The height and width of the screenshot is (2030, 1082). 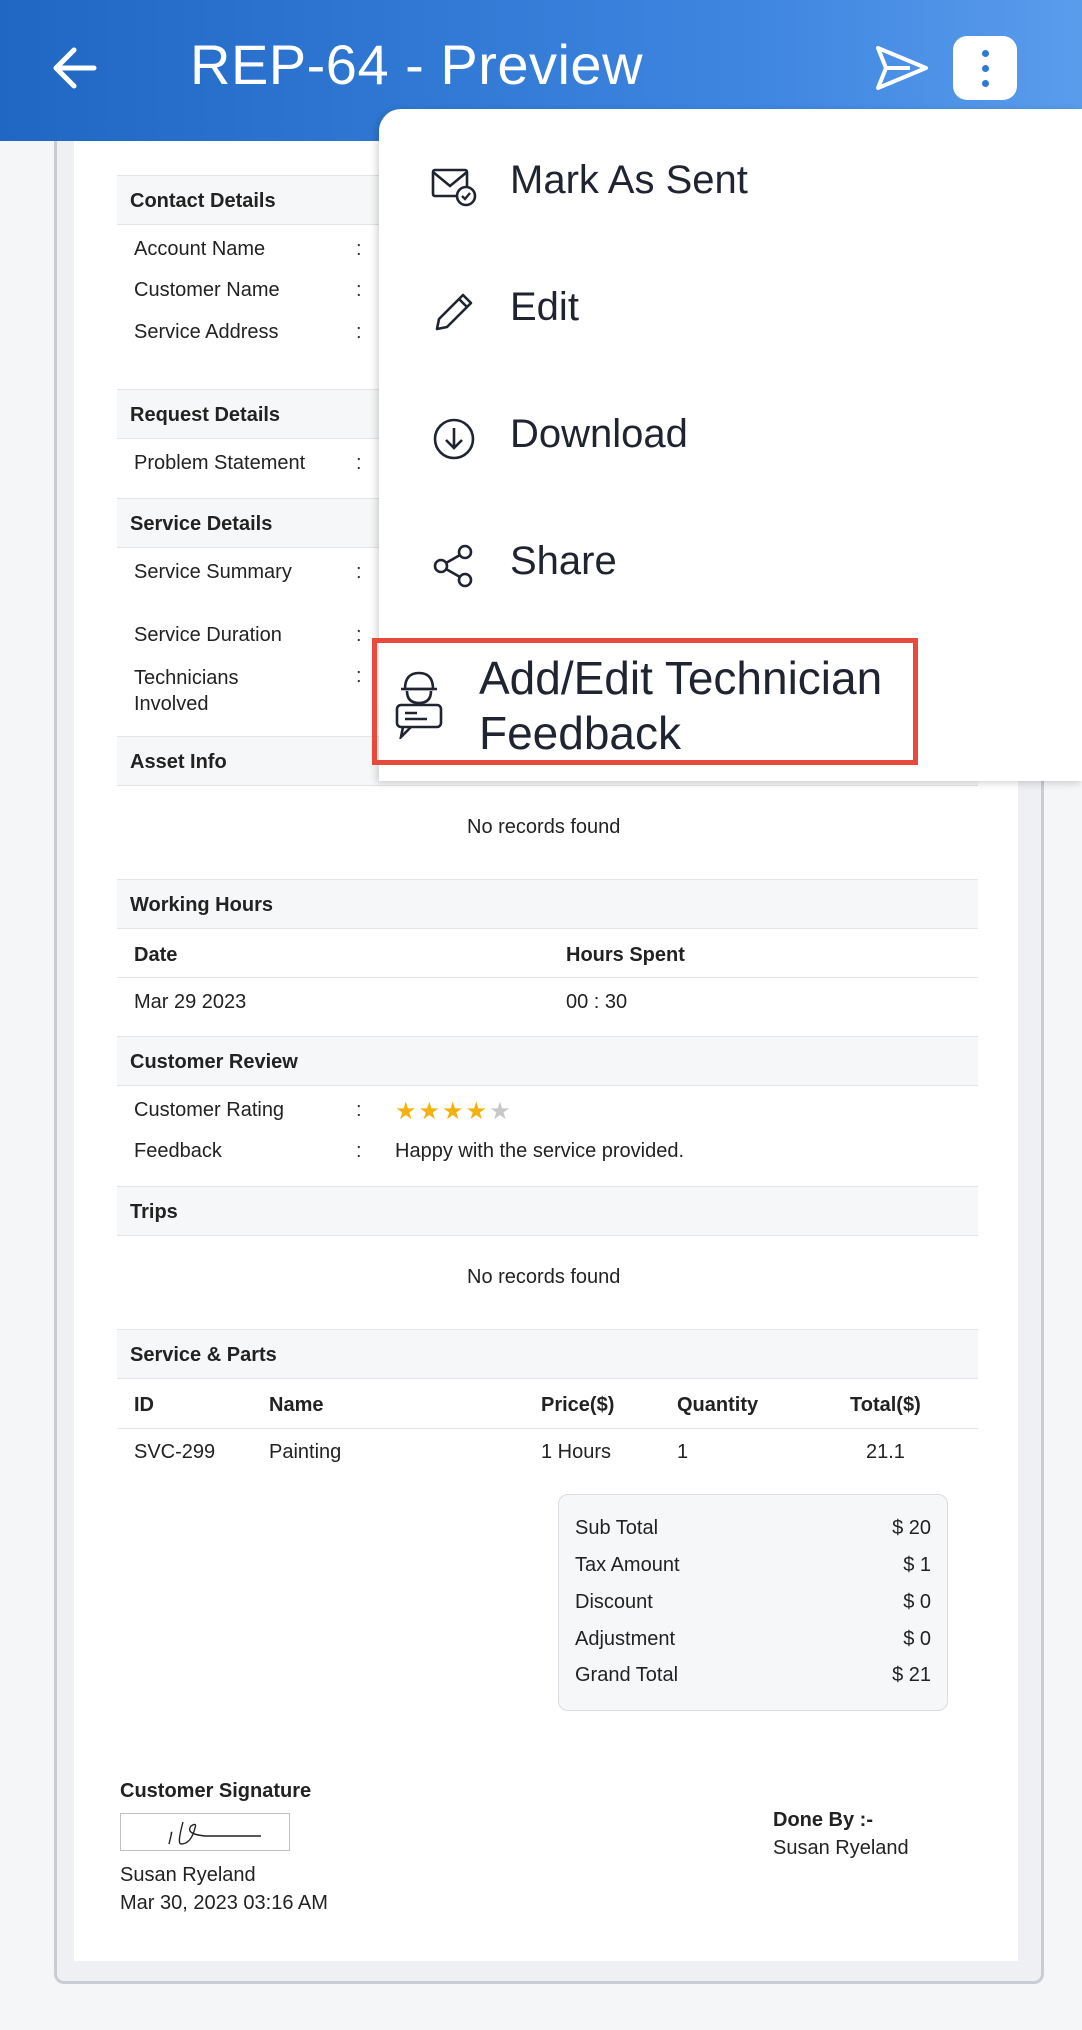 I want to click on field-label: Service Address, so click(x=206, y=332).